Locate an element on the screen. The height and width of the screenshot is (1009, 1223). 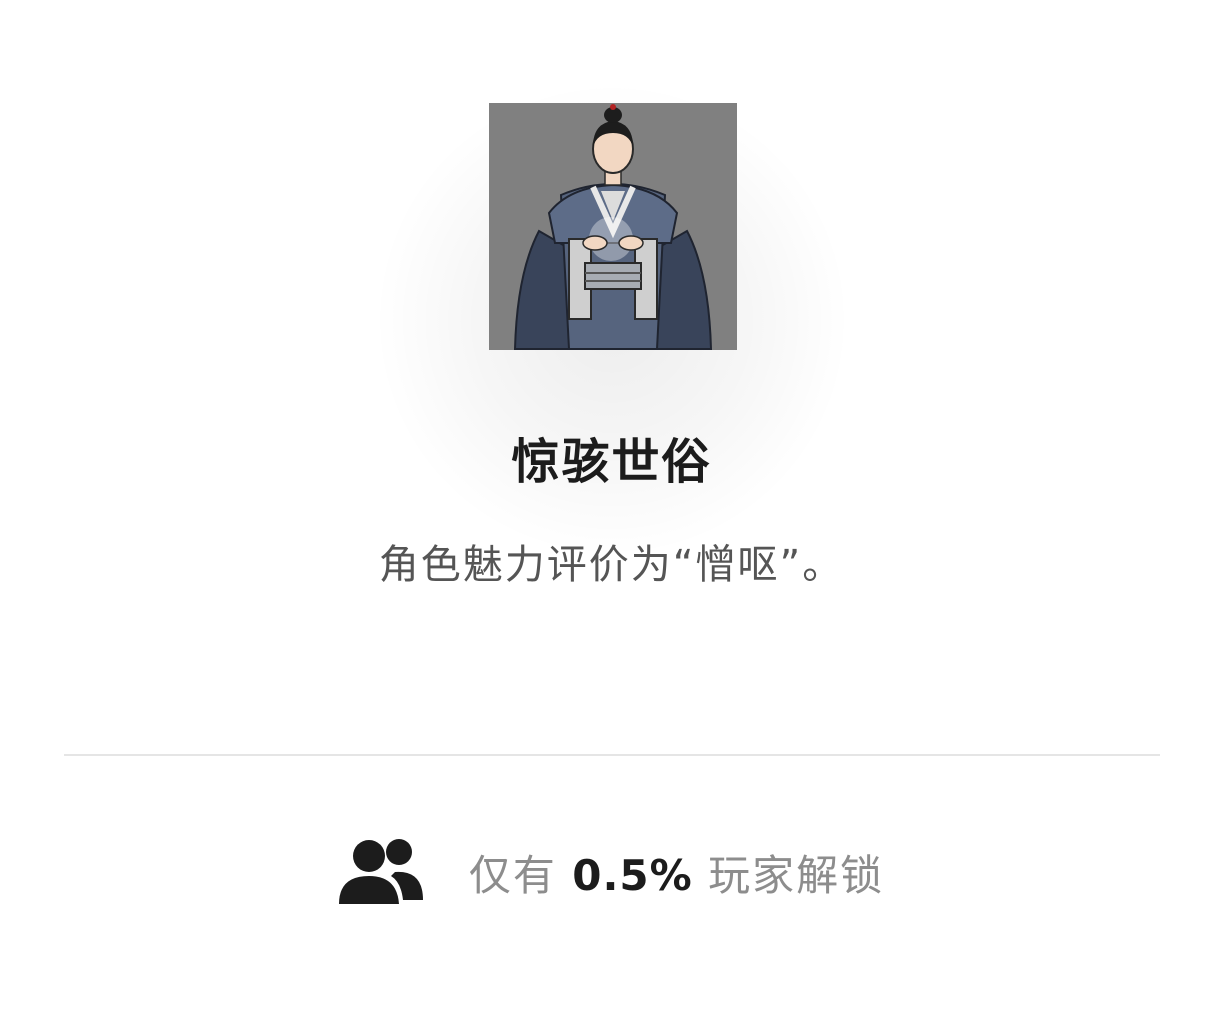
stats-suffix: 玩家解锁 is located at coordinates (796, 875).